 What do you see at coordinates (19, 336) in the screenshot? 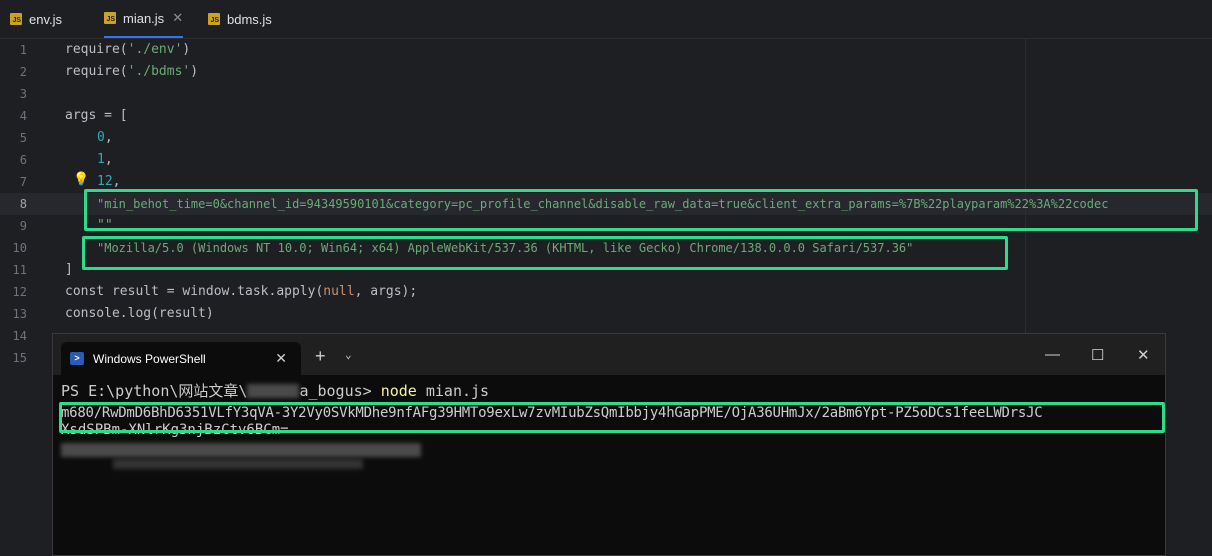
I see `line-number: 14` at bounding box center [19, 336].